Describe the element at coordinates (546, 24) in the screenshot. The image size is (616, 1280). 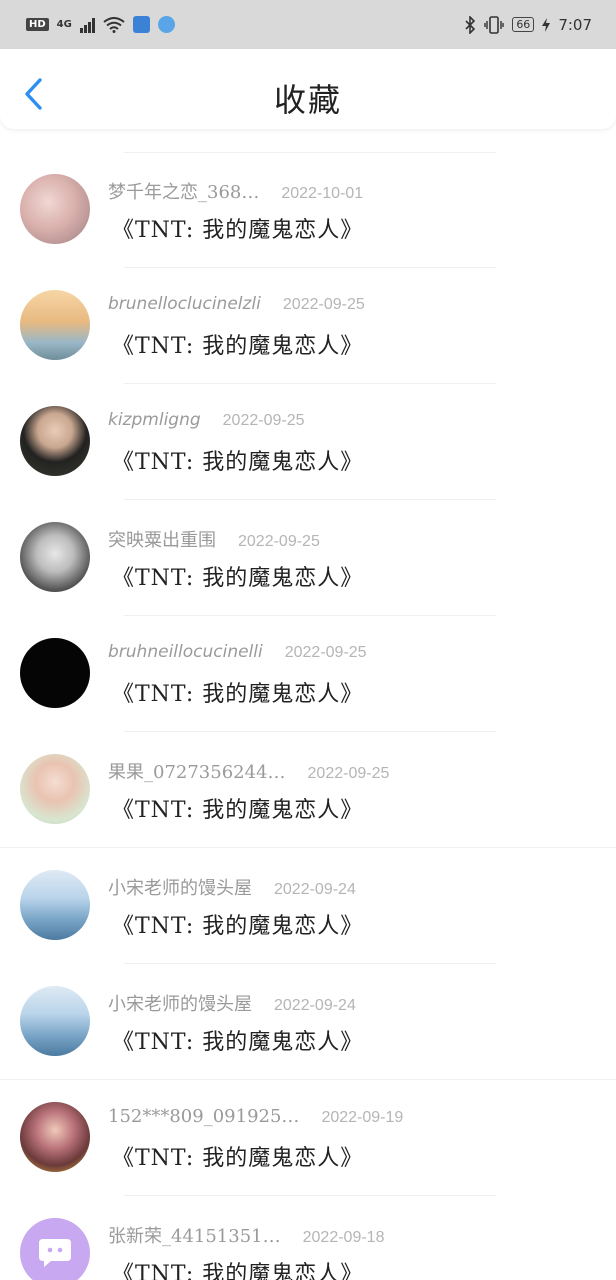
I see `charging-icon` at that location.